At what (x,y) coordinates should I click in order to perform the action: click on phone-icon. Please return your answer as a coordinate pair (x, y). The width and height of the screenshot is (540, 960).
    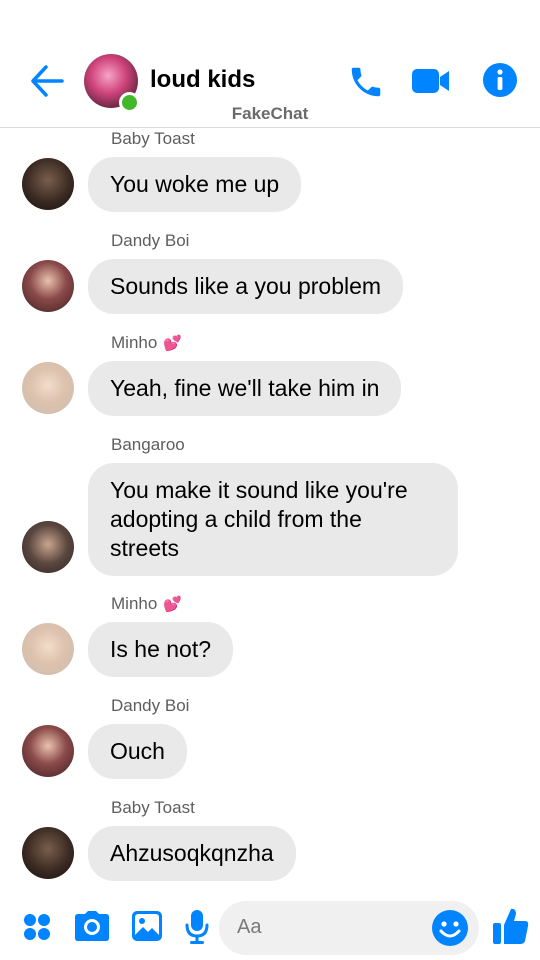
    Looking at the image, I should click on (366, 82).